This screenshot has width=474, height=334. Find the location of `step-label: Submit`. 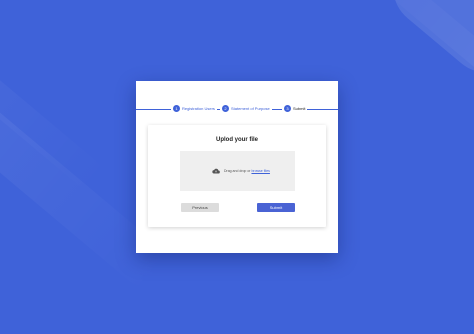

step-label: Submit is located at coordinates (299, 108).